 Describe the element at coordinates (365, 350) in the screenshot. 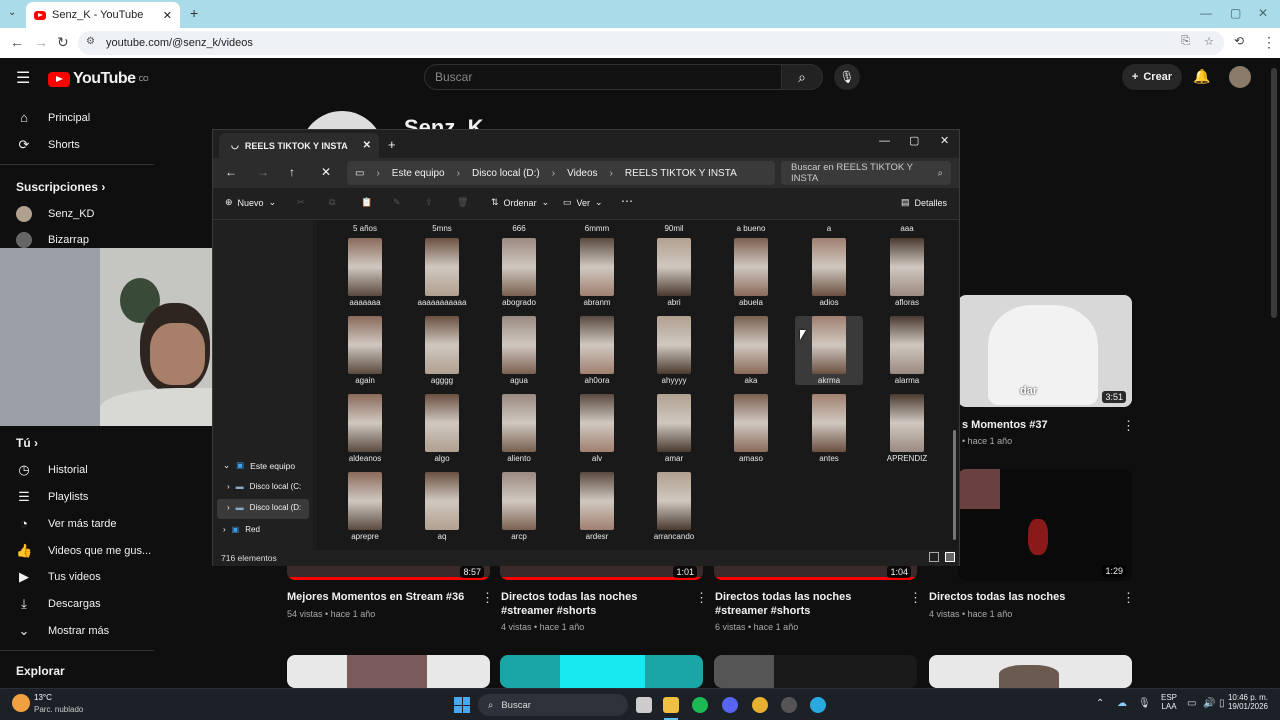

I see `file-item: again` at that location.